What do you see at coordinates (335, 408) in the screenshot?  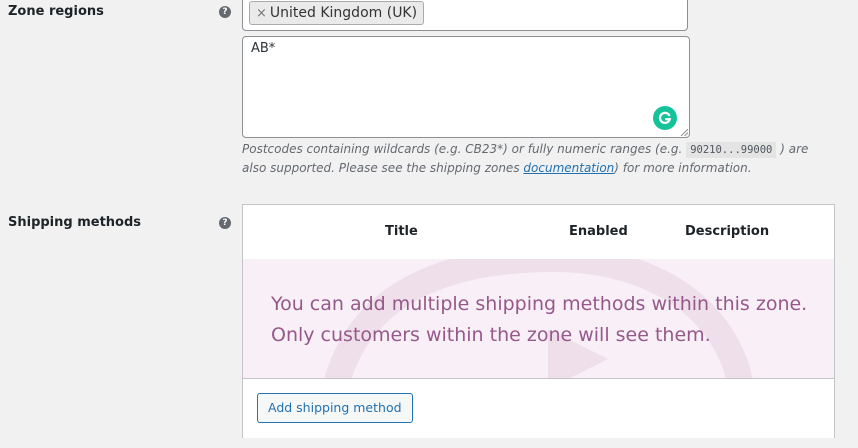 I see `add-shipping-method-button: Add shipping method` at bounding box center [335, 408].